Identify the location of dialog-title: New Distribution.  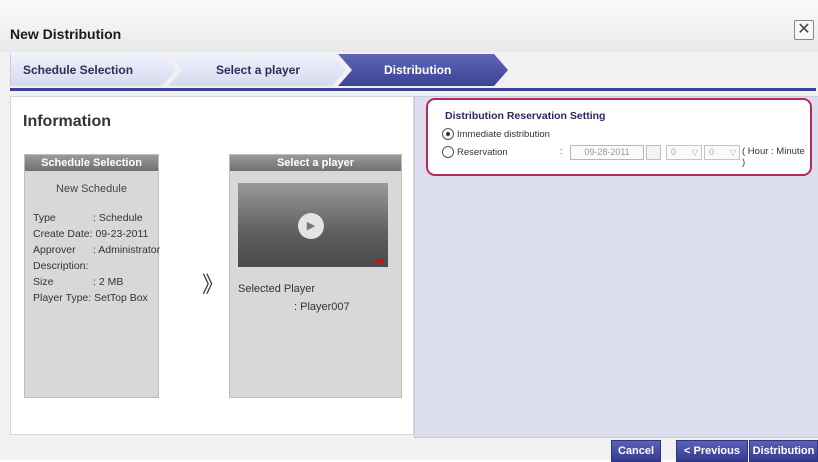
(66, 34).